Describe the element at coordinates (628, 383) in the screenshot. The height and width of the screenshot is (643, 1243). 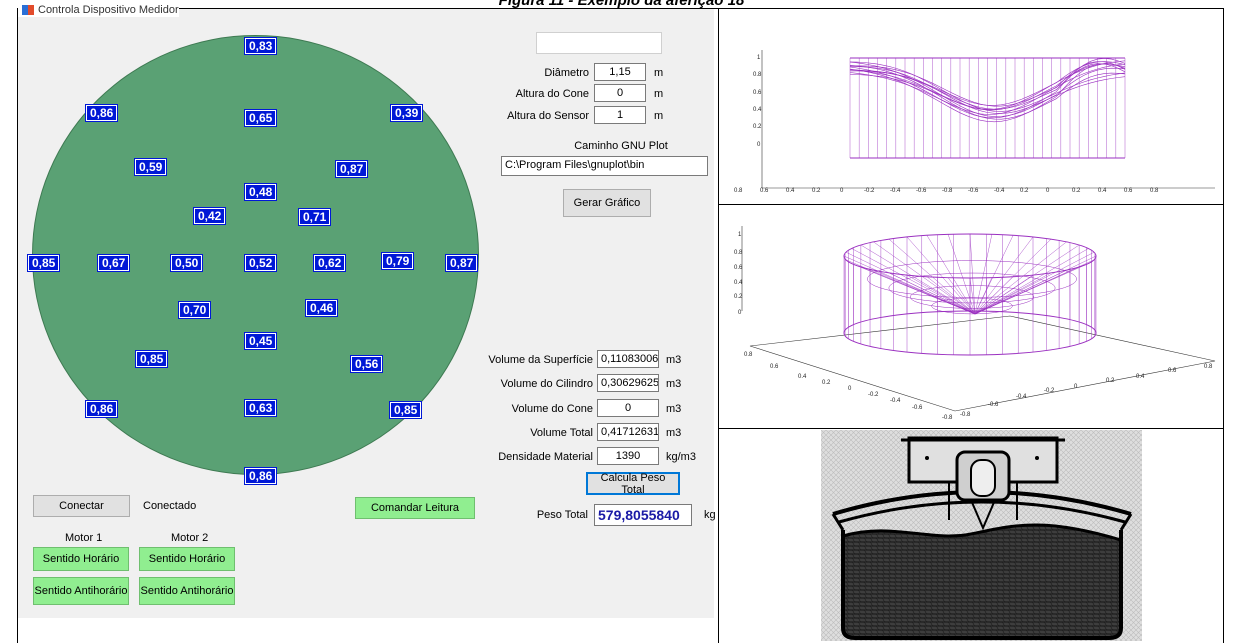
I see `cylinder-volume-input: 0,30629625` at that location.